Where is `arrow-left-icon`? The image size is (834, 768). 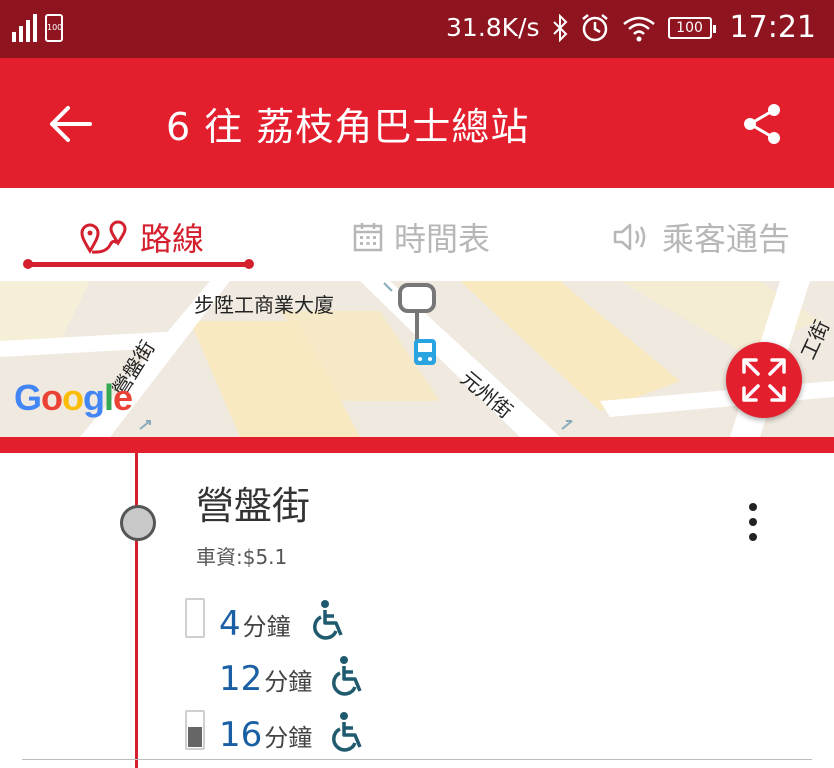 arrow-left-icon is located at coordinates (70, 124).